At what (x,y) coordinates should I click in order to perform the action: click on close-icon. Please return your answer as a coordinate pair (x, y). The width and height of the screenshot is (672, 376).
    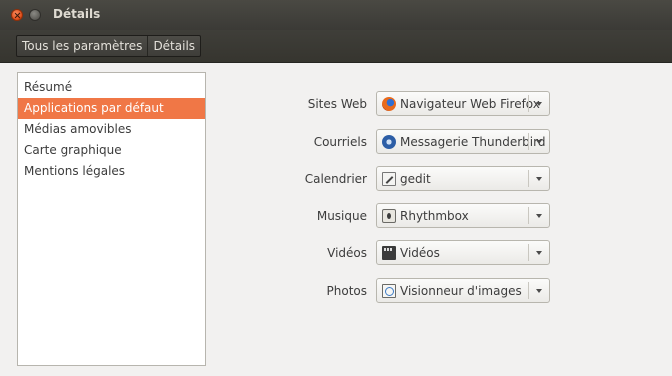
    Looking at the image, I should click on (17, 15).